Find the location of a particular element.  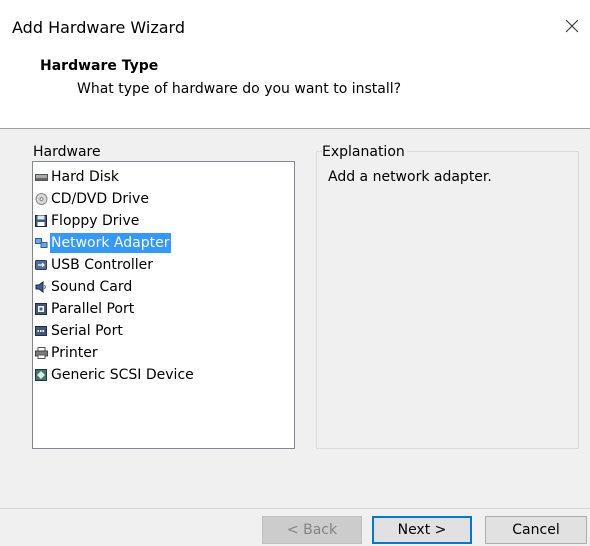

floppy-icon is located at coordinates (41, 221).